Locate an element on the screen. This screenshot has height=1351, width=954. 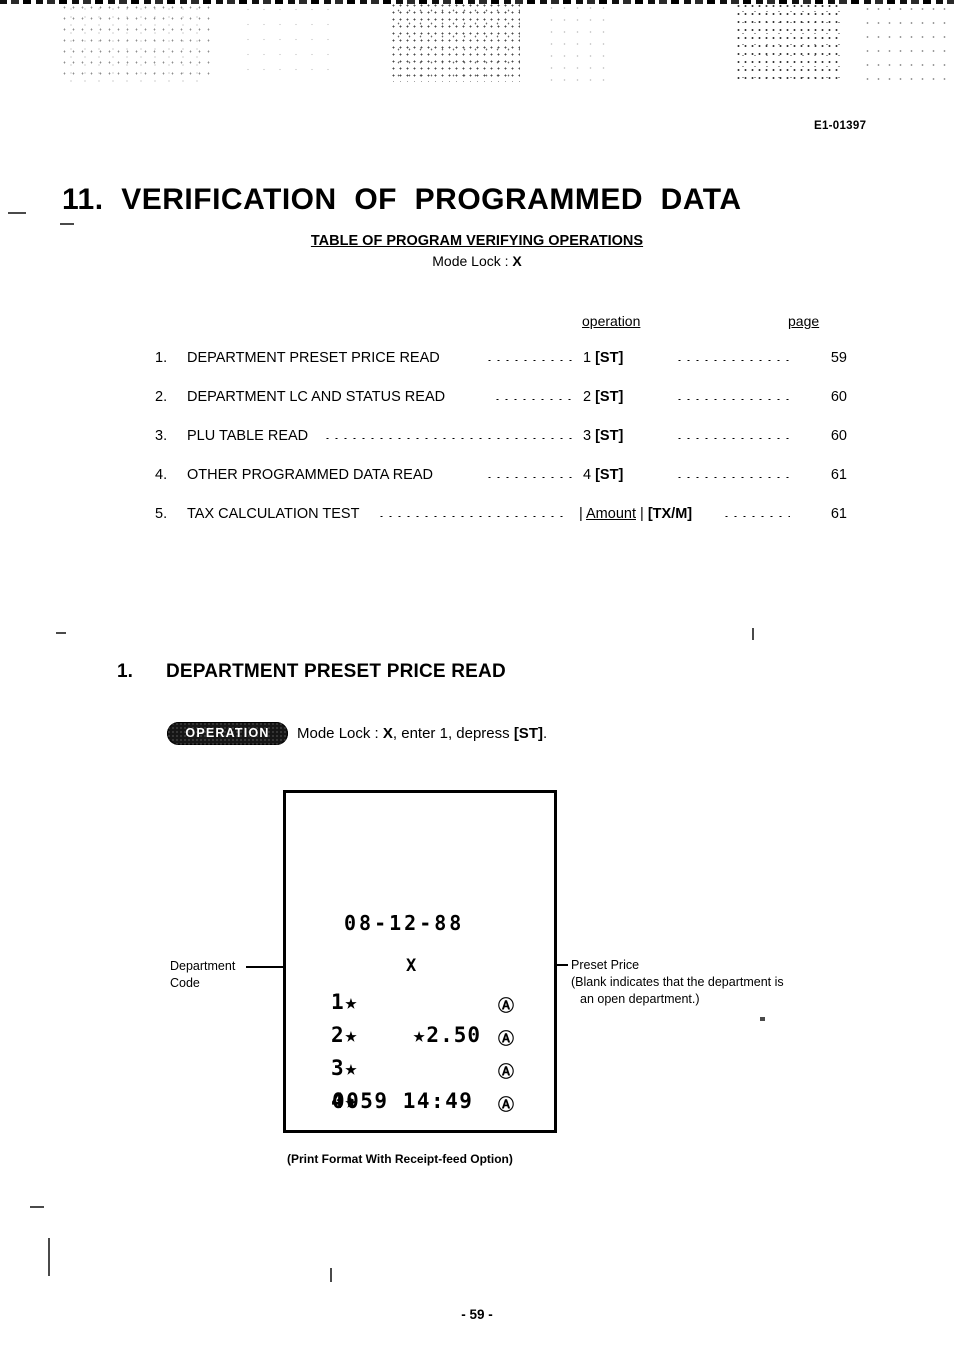
table-caption-text: TABLE OF PROGRAM VERIFYING OPERATIONS is located at coordinates (477, 241).